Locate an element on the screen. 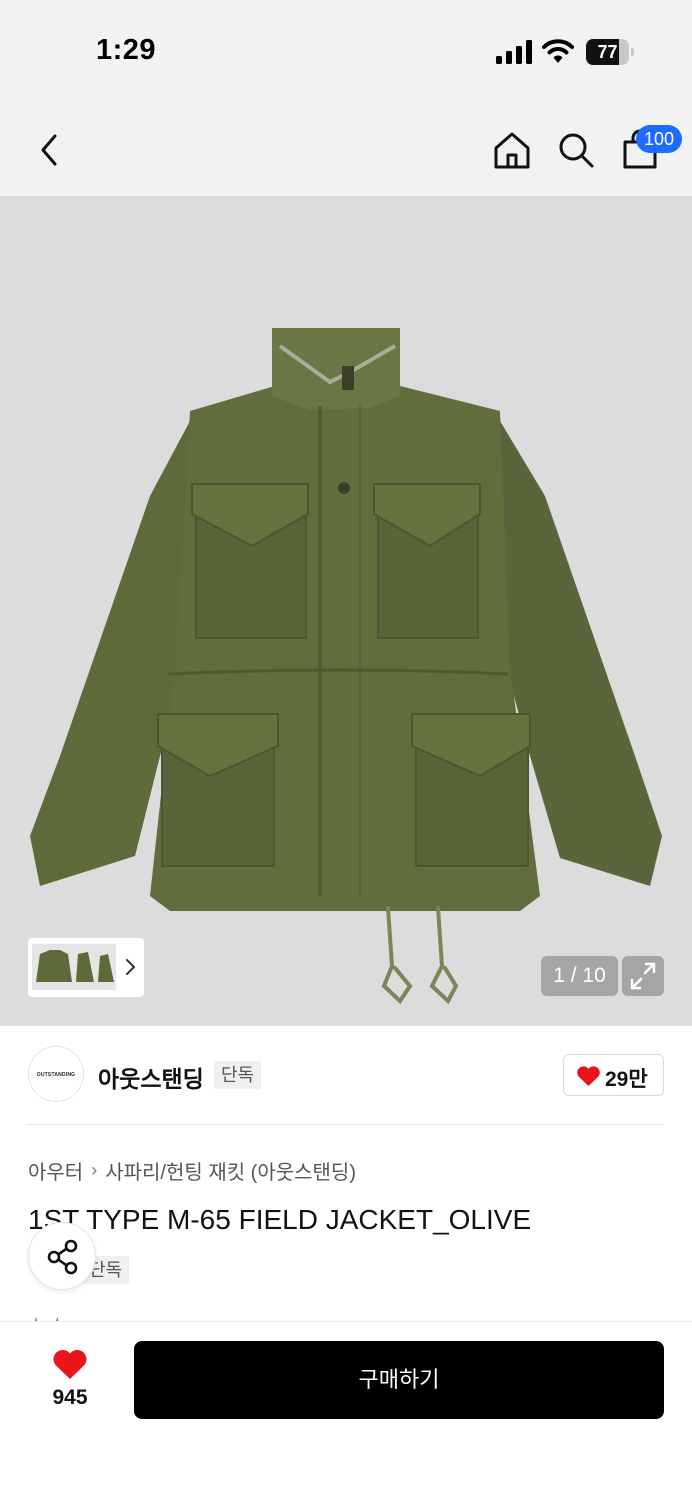 Image resolution: width=692 pixels, height=1500 pixels. brand-like-count: 29만 is located at coordinates (626, 1079).